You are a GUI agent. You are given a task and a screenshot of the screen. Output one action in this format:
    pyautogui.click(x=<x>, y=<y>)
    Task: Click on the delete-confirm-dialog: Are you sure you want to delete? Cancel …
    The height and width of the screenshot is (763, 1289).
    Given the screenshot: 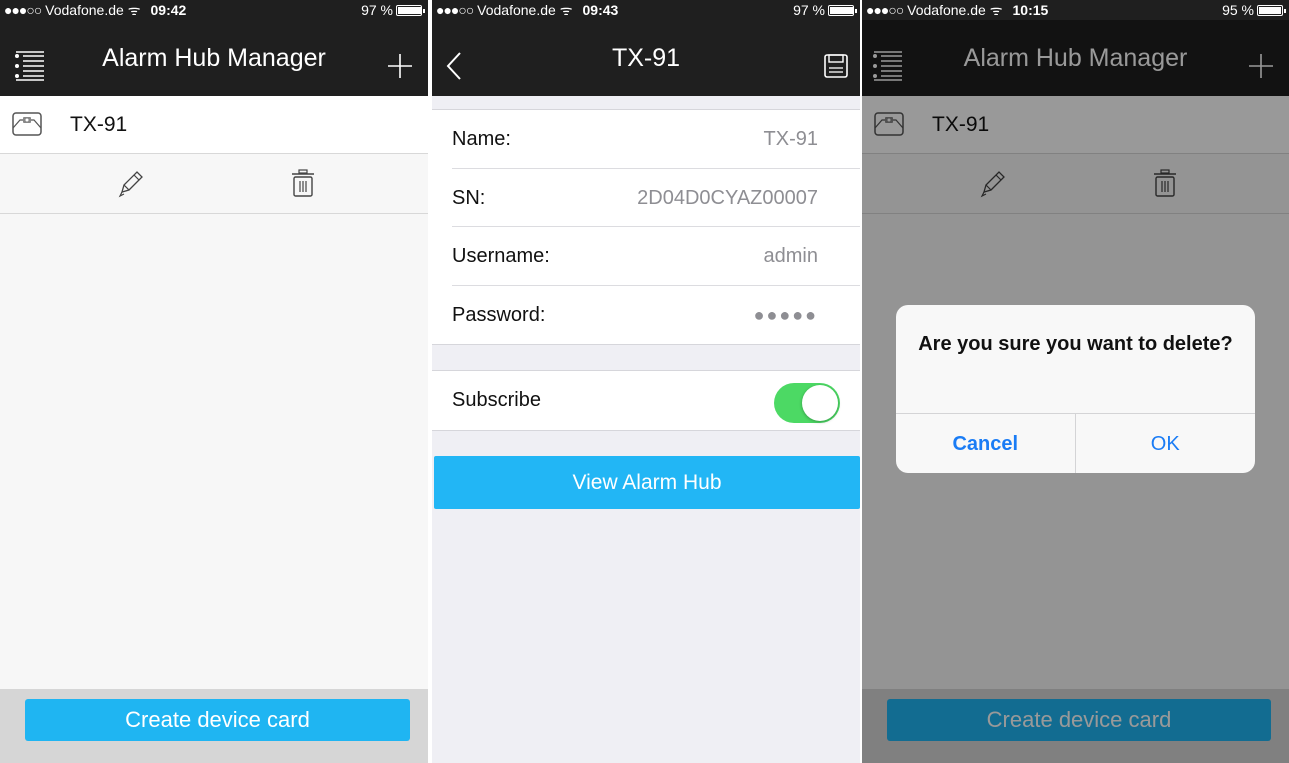 What is the action you would take?
    pyautogui.click(x=1075, y=389)
    